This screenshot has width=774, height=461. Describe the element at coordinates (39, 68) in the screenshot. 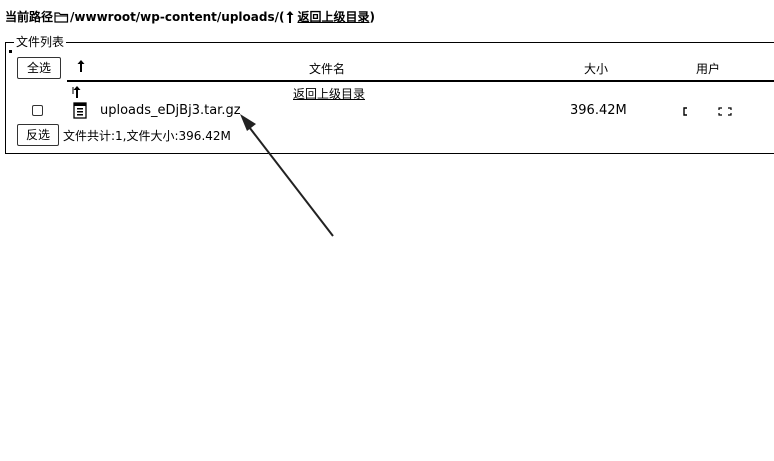

I see `select-all-button: 全选` at that location.